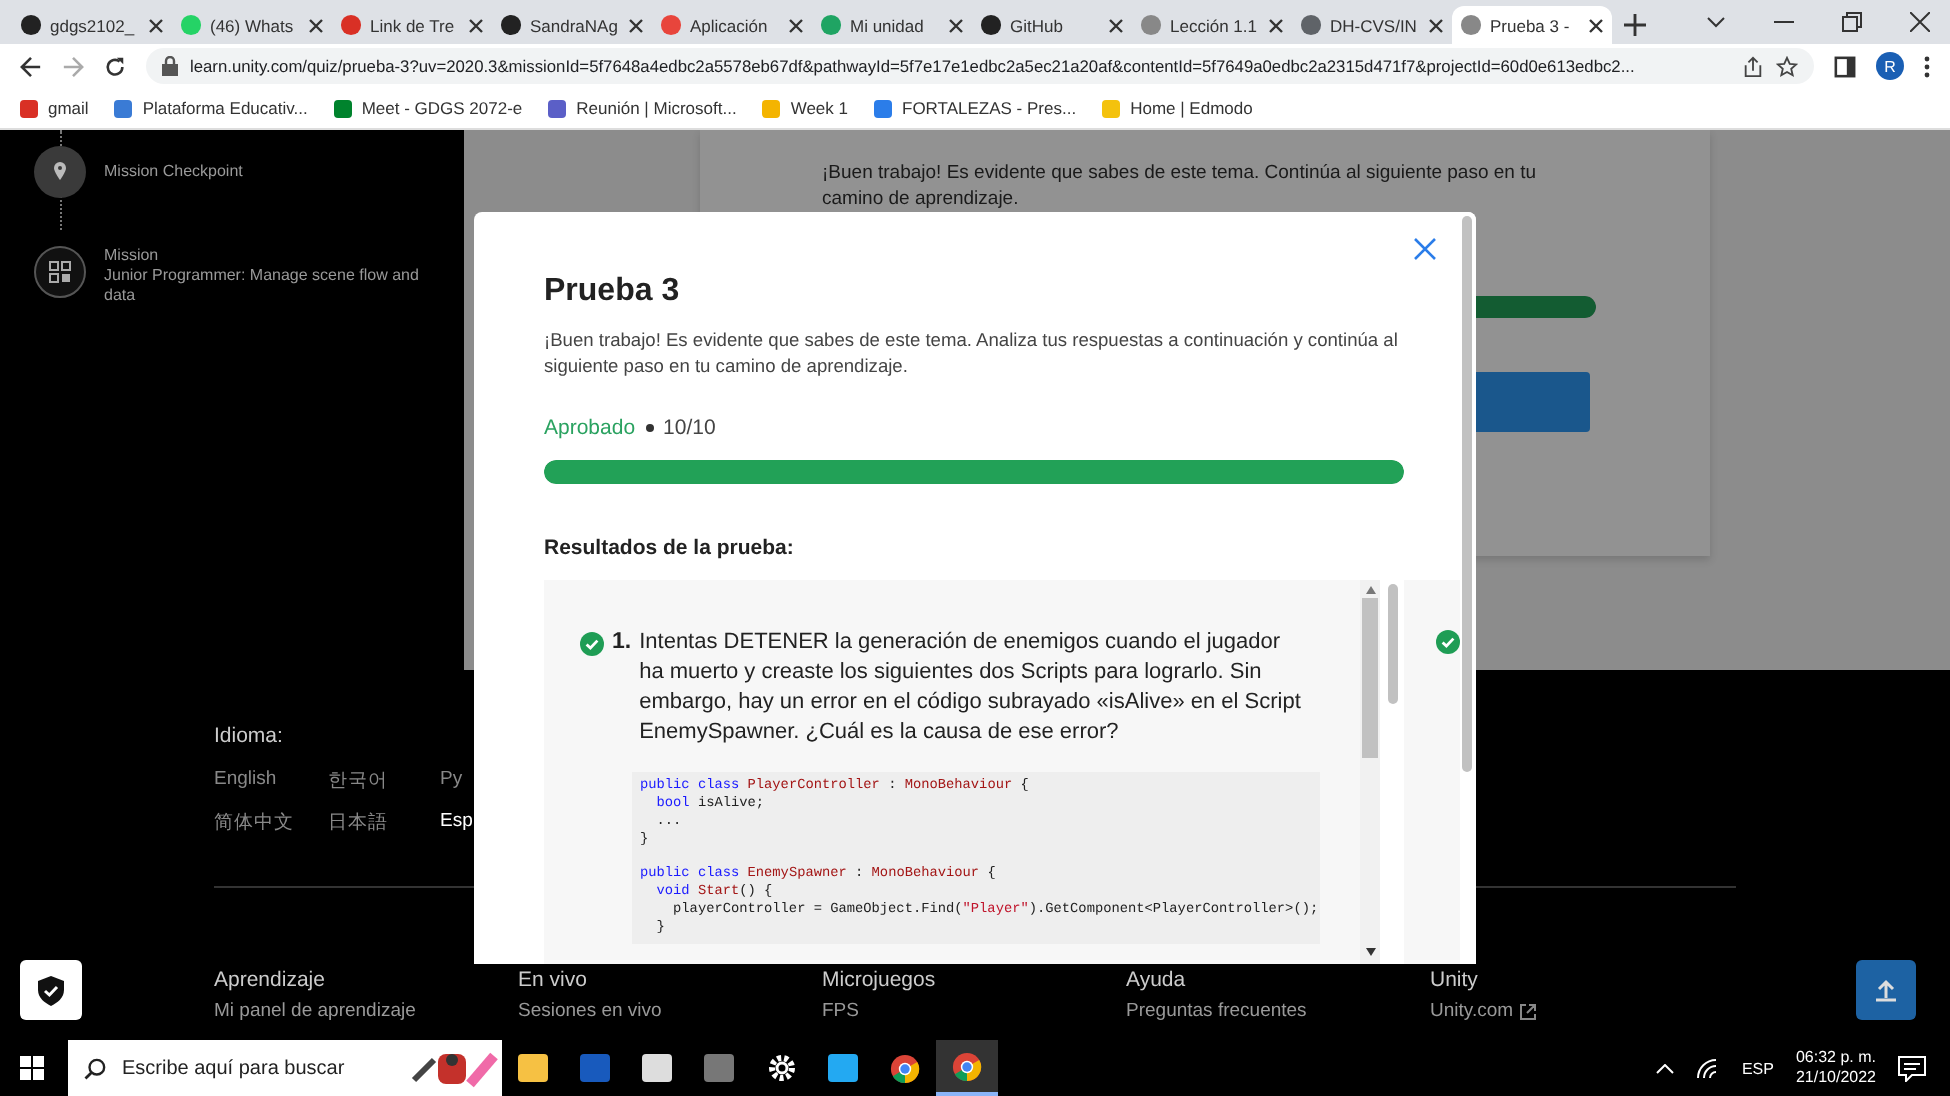  Describe the element at coordinates (1707, 1068) in the screenshot. I see `wifi-icon` at that location.